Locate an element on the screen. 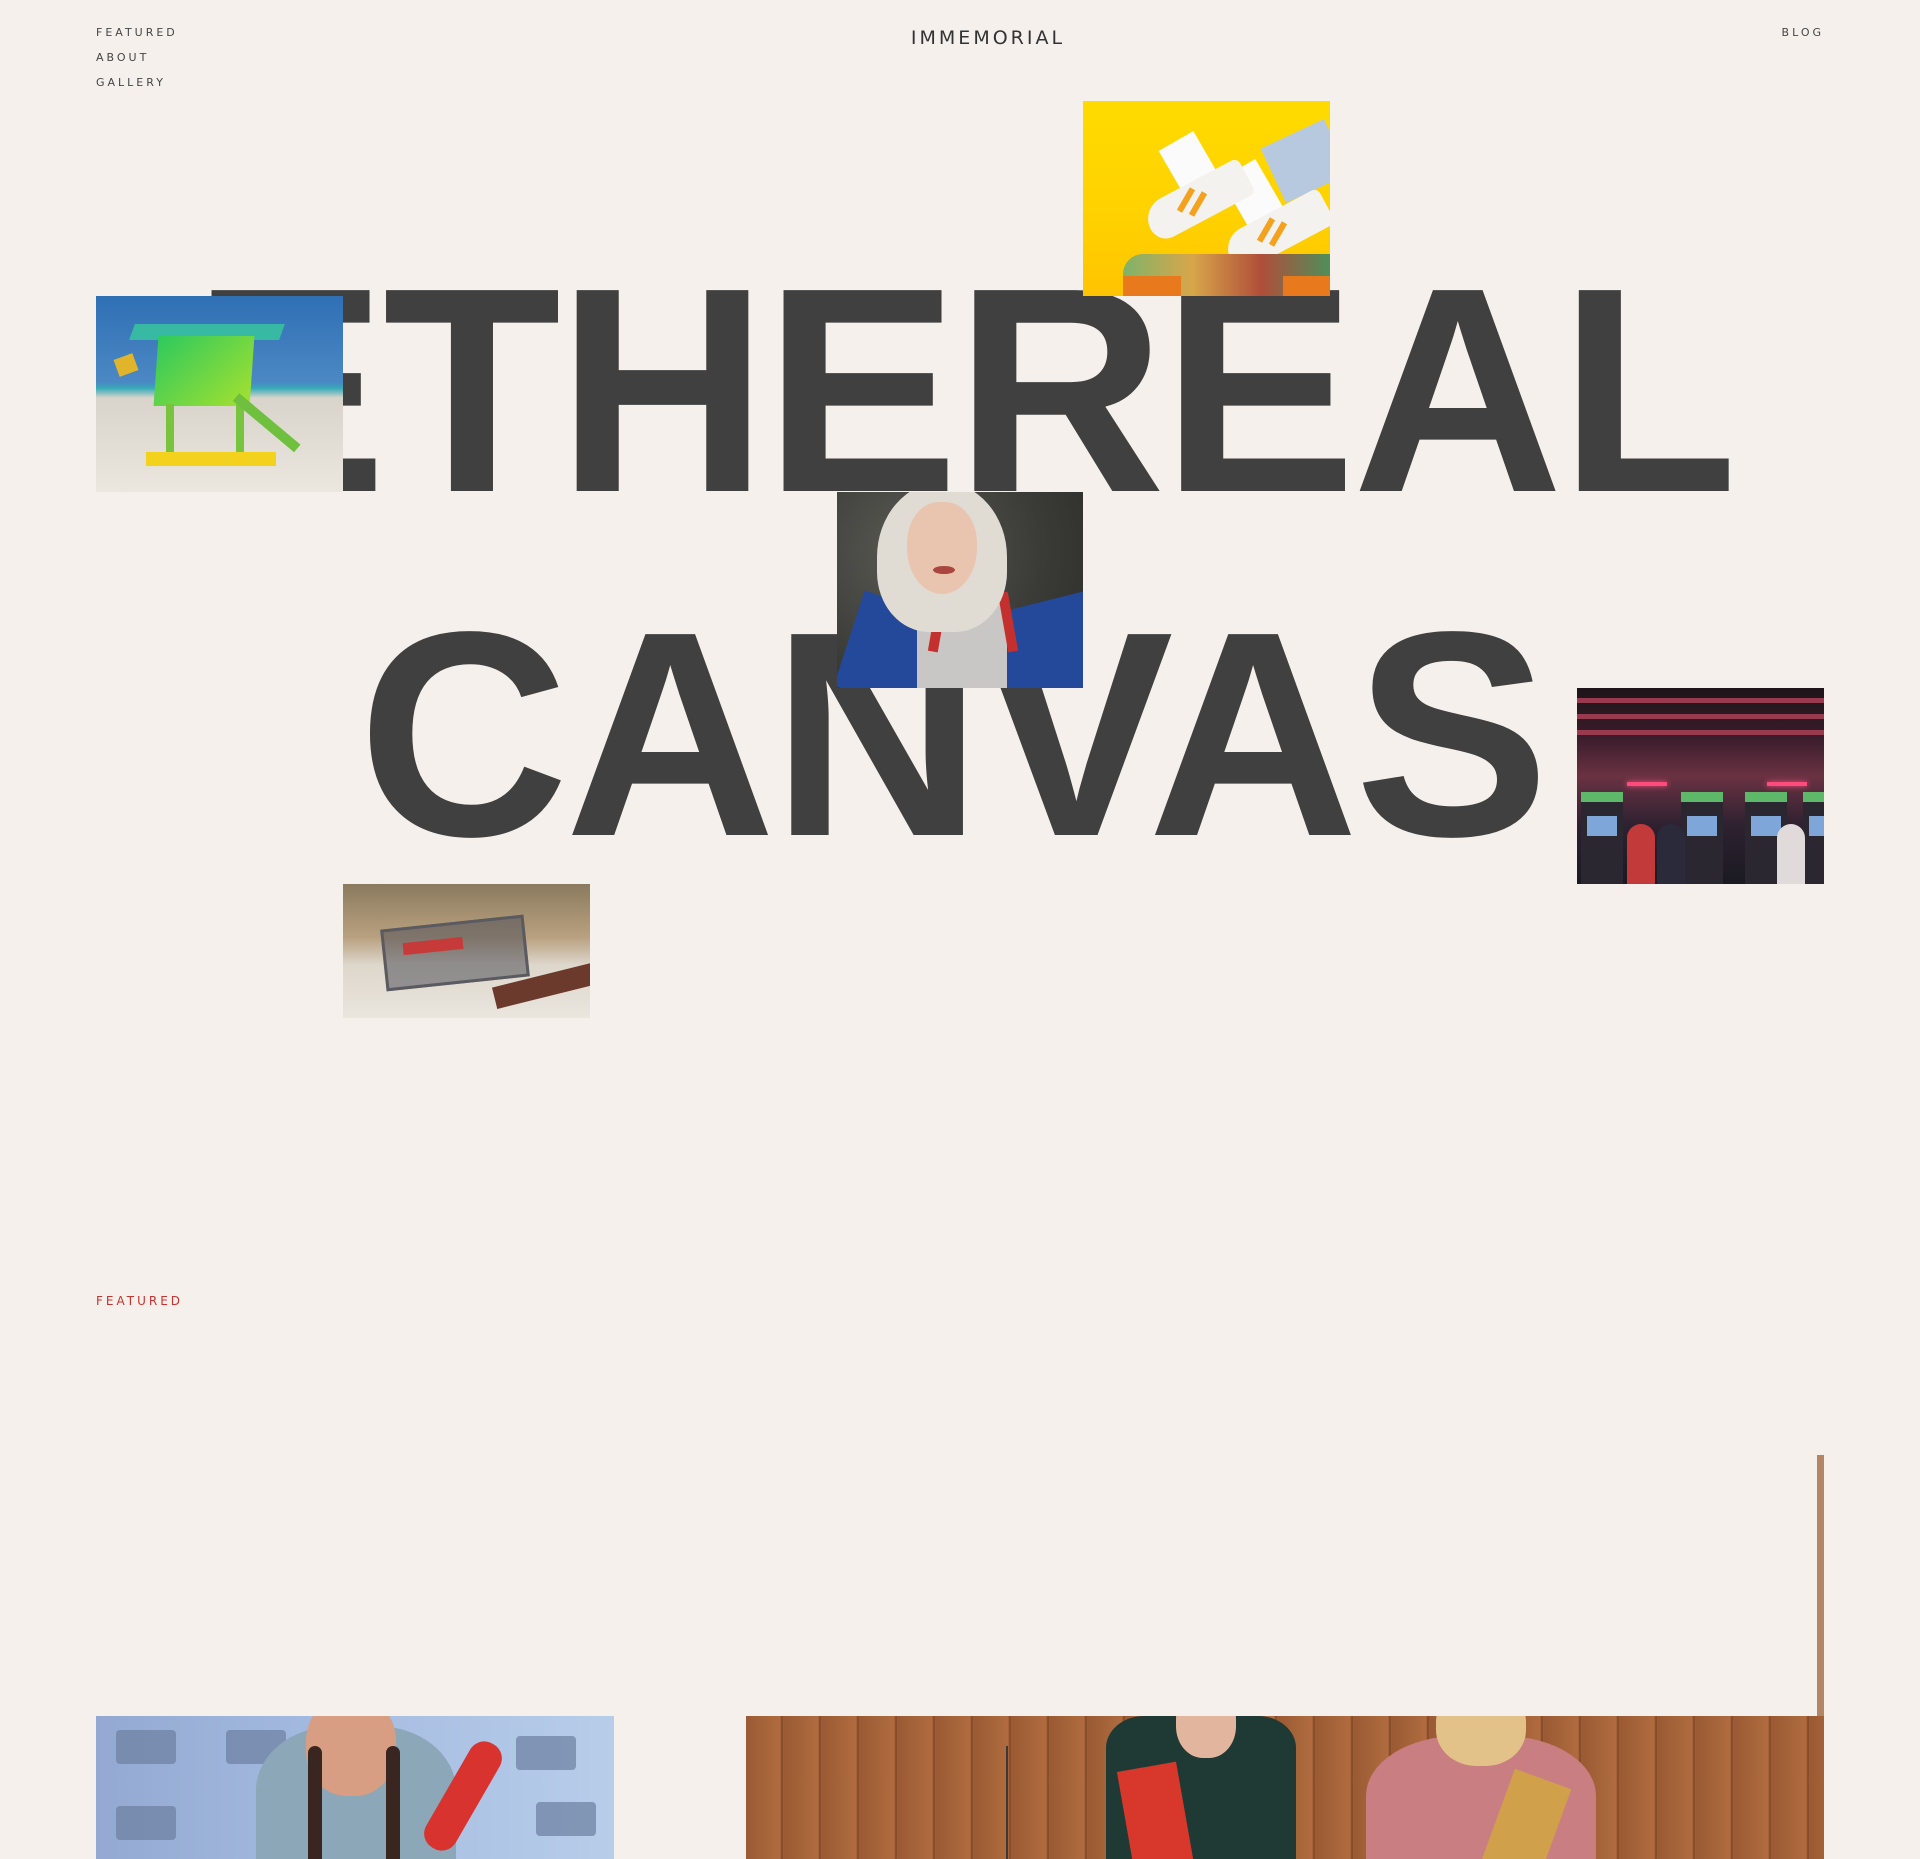 The height and width of the screenshot is (1859, 1920). nav-link-blog: BLOG is located at coordinates (1803, 30).